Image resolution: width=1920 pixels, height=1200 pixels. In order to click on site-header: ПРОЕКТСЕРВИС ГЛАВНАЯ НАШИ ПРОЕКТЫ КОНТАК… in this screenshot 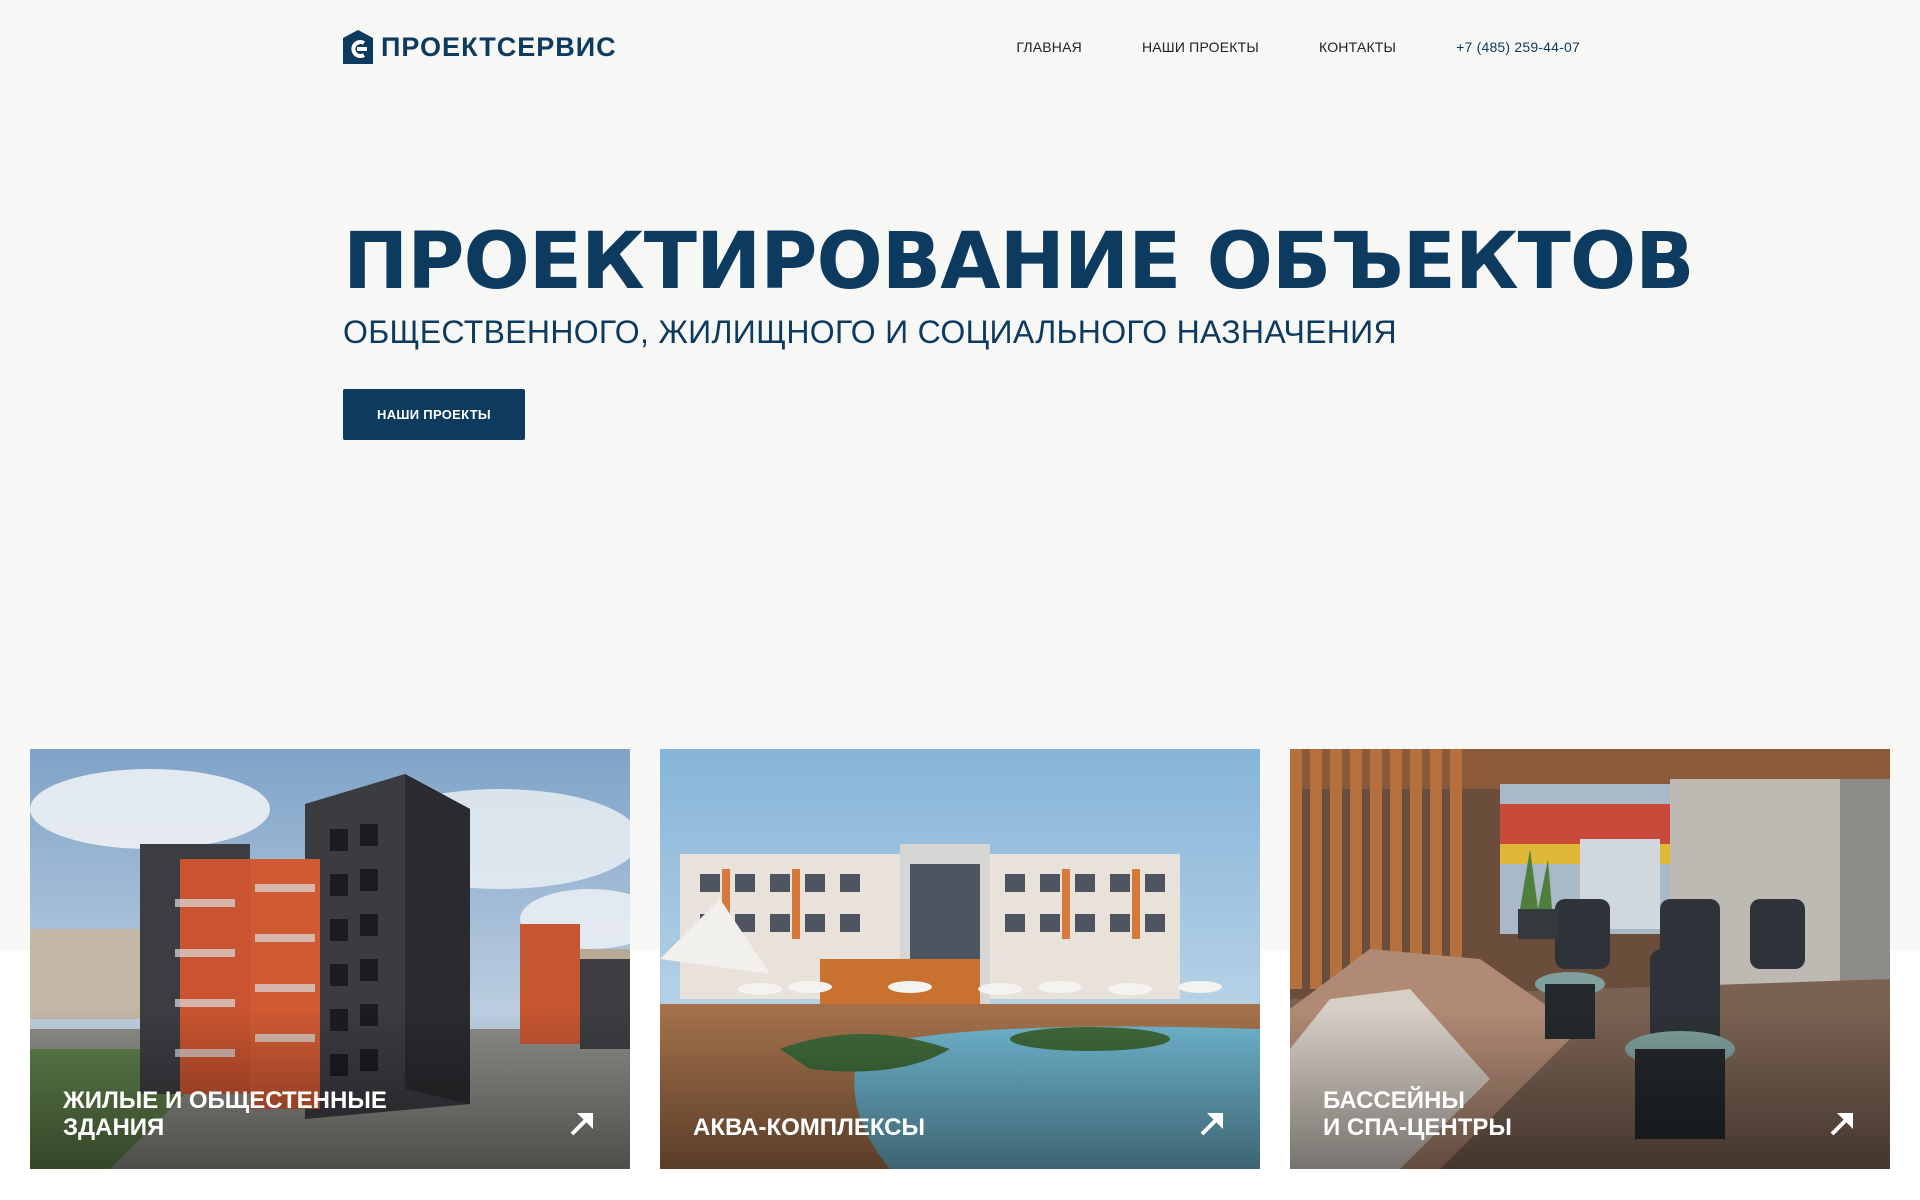, I will do `click(961, 47)`.